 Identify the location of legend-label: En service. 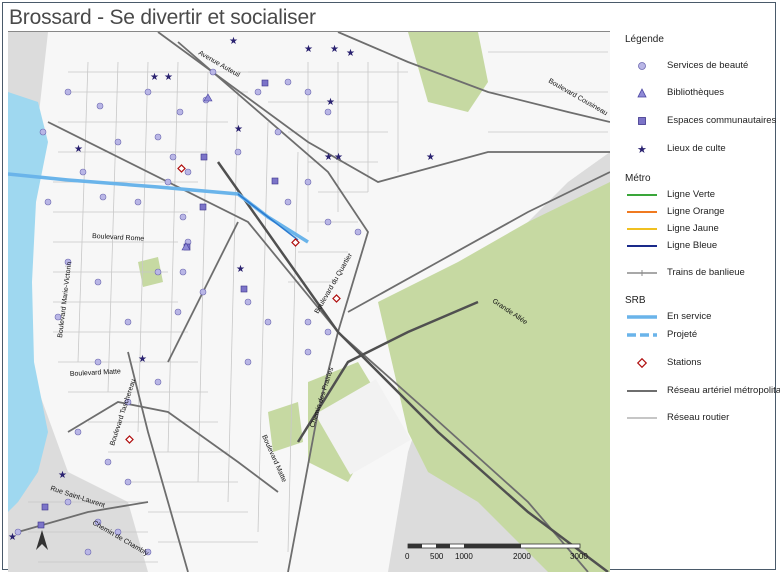
(689, 316).